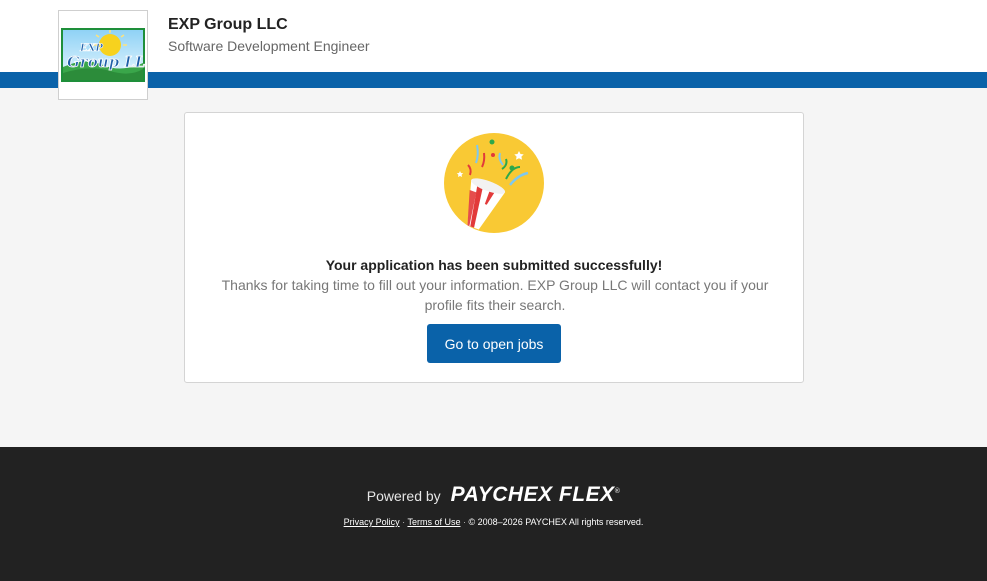  Describe the element at coordinates (403, 496) in the screenshot. I see `powered-by-label: Powered by` at that location.